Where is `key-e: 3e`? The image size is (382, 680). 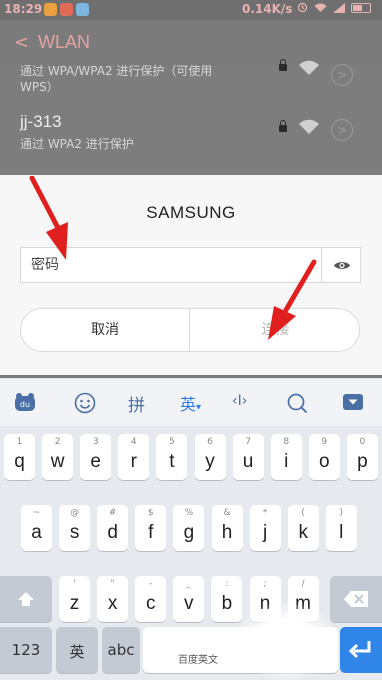 key-e: 3e is located at coordinates (96, 457).